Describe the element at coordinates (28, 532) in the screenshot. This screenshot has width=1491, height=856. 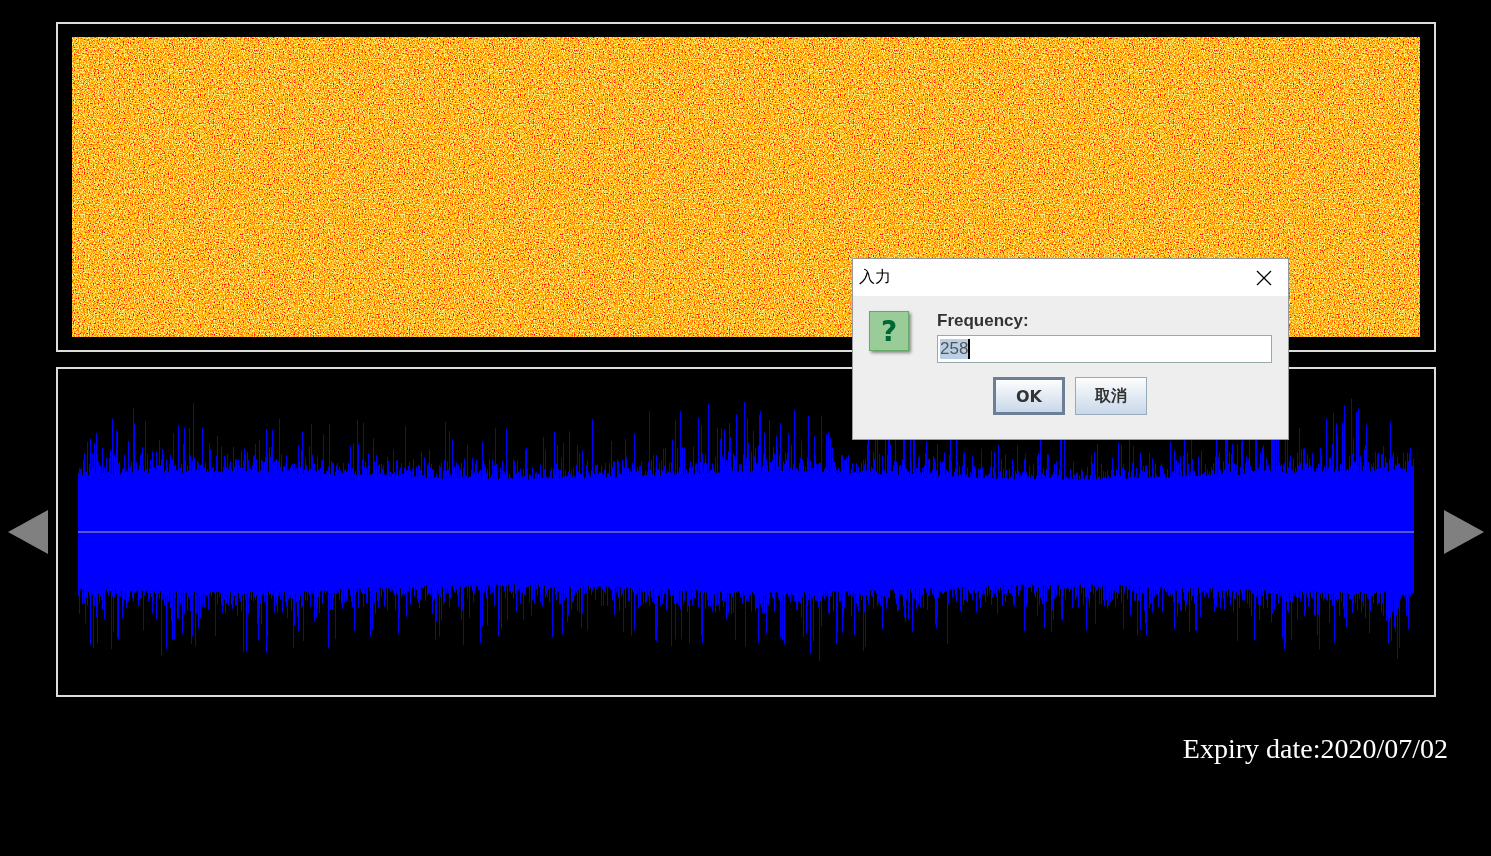
I see `left-arrow-icon` at that location.